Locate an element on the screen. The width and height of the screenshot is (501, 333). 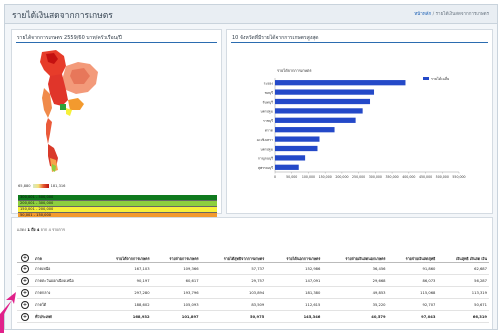
x-tick-label: 0 is located at coordinates (275, 177).